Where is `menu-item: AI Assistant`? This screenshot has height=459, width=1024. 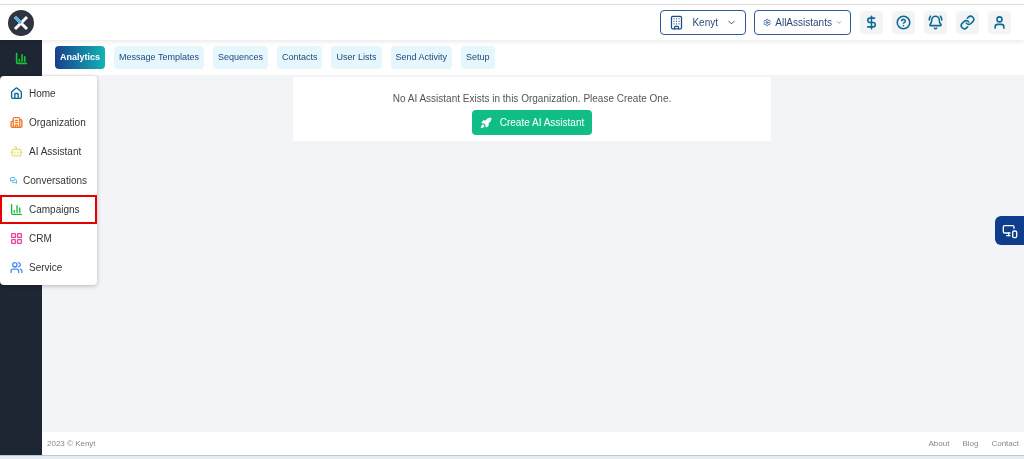
menu-item: AI Assistant is located at coordinates (48, 151).